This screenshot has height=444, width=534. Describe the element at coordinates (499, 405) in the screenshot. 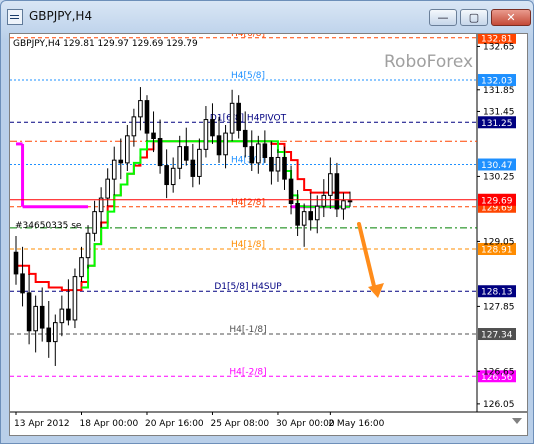

I see `y-tick-label: 126.05` at that location.